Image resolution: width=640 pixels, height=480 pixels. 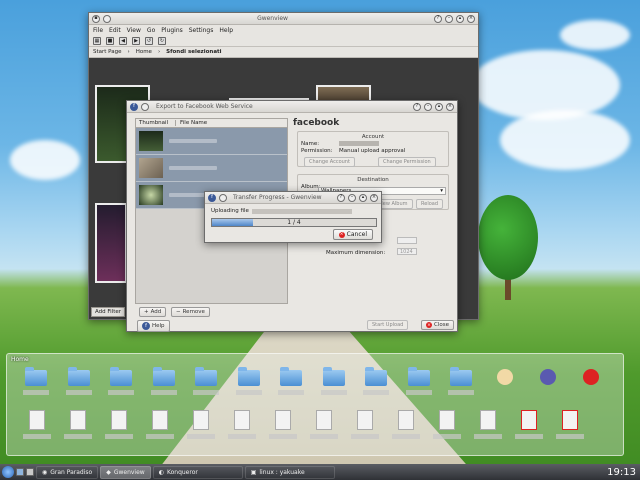 What do you see at coordinates (8, 472) in the screenshot?
I see `kickoff-menu-icon` at bounding box center [8, 472].